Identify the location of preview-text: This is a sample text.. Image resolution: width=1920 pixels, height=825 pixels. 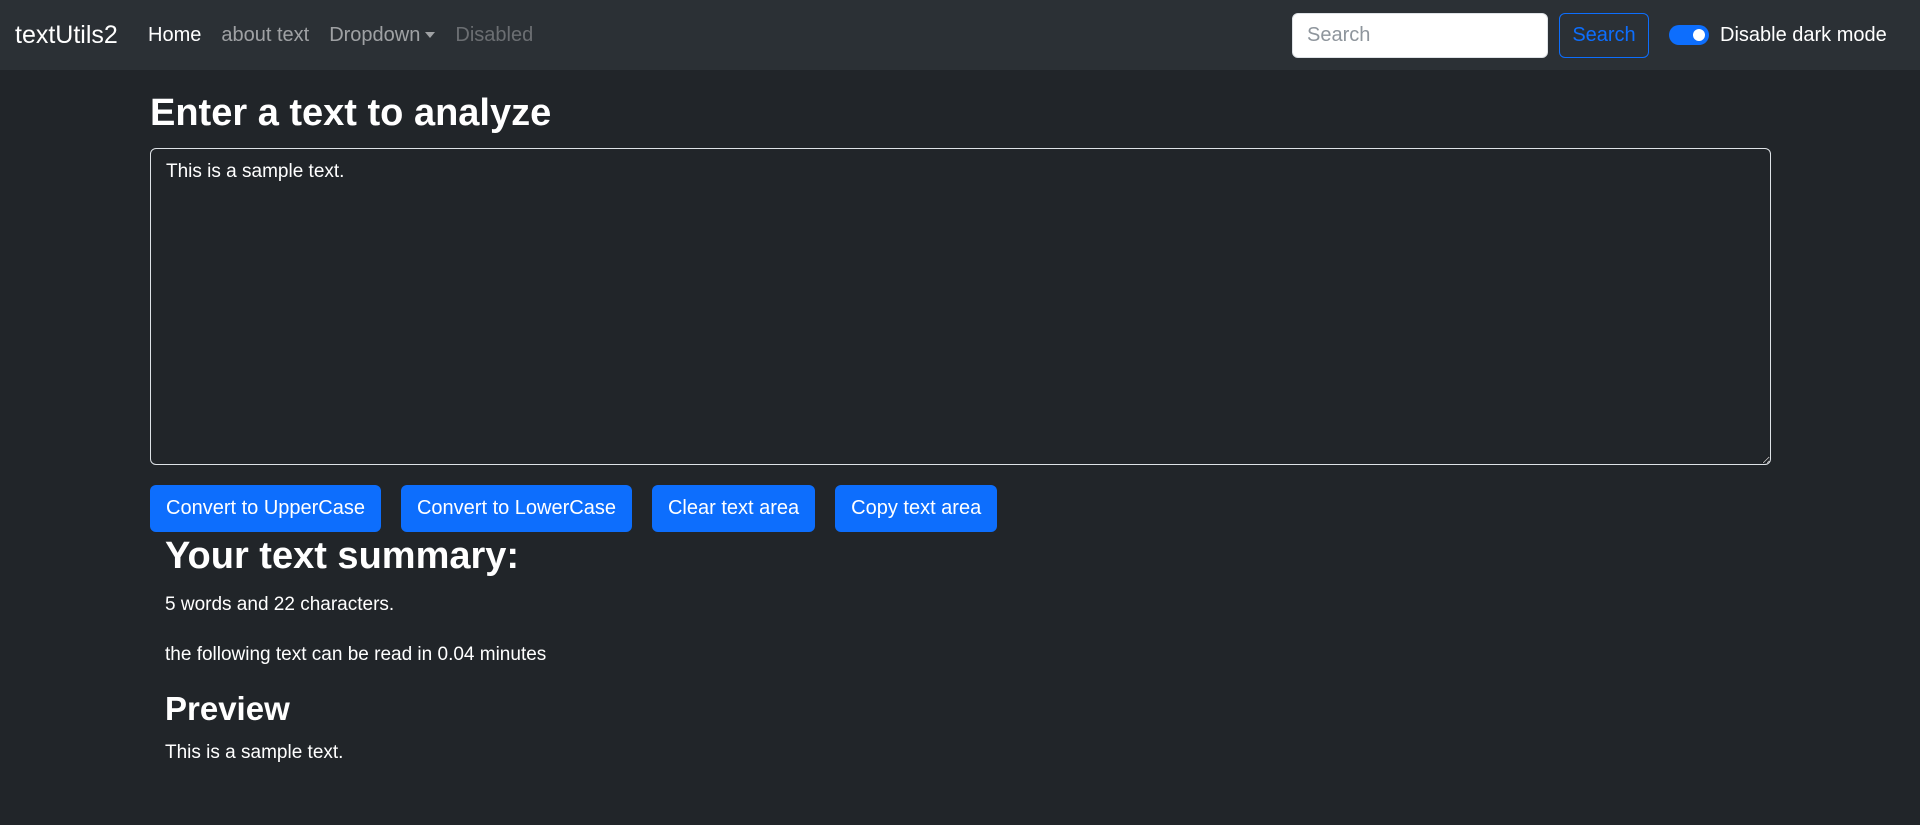
(254, 752).